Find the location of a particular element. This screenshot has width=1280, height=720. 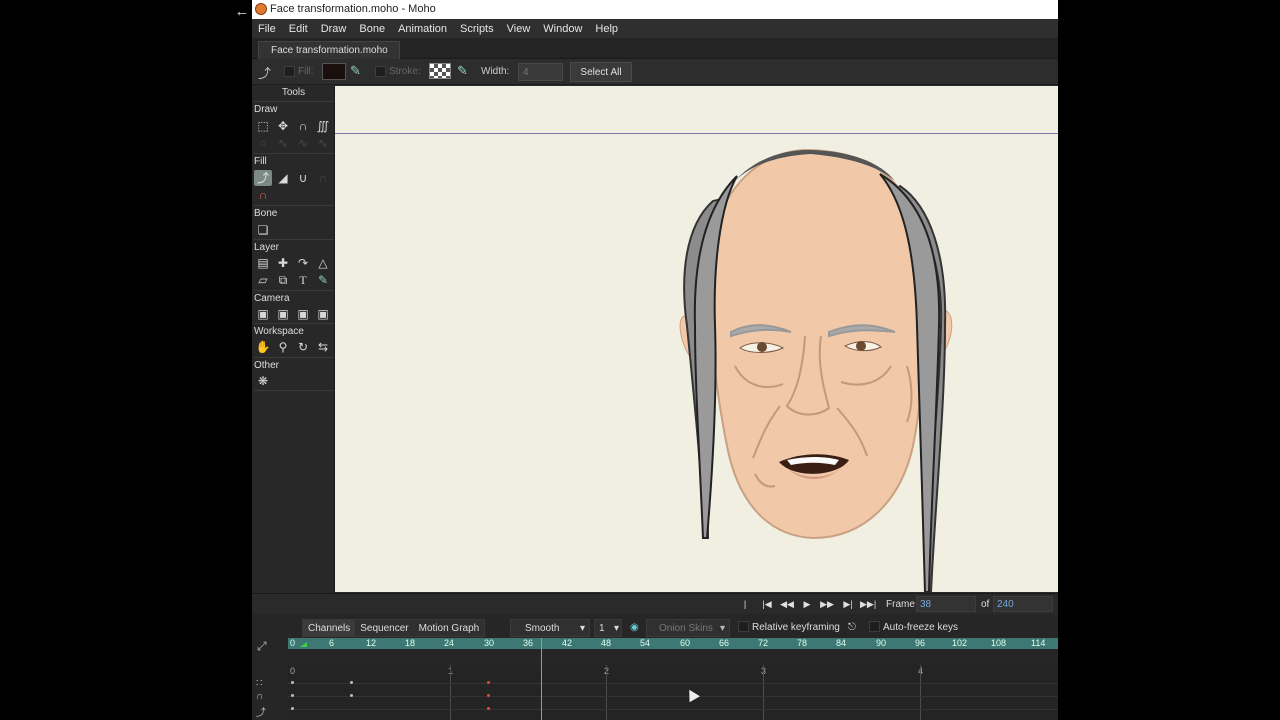

onion-skins-dropdown: Onion Skins ▾ is located at coordinates (688, 628).